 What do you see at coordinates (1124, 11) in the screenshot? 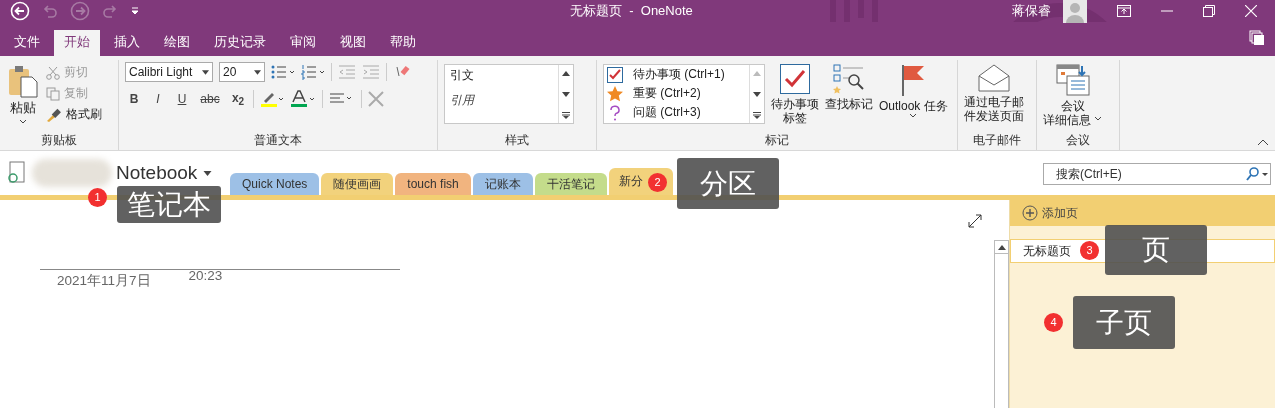
I see `ribbon-display-icon` at bounding box center [1124, 11].